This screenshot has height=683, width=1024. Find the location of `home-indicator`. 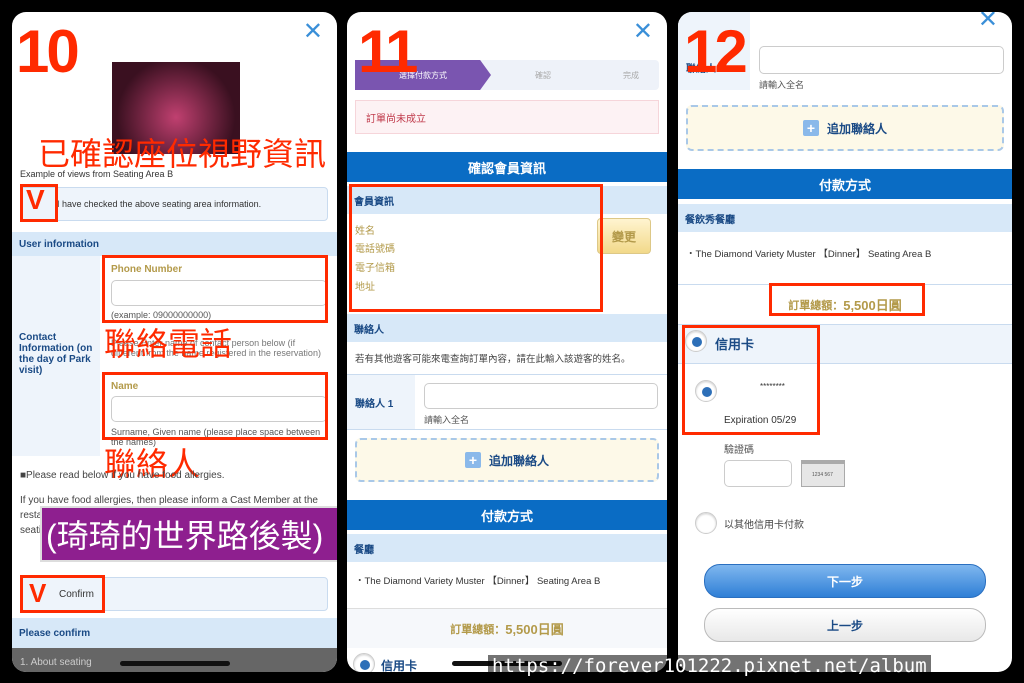

home-indicator is located at coordinates (174, 663).